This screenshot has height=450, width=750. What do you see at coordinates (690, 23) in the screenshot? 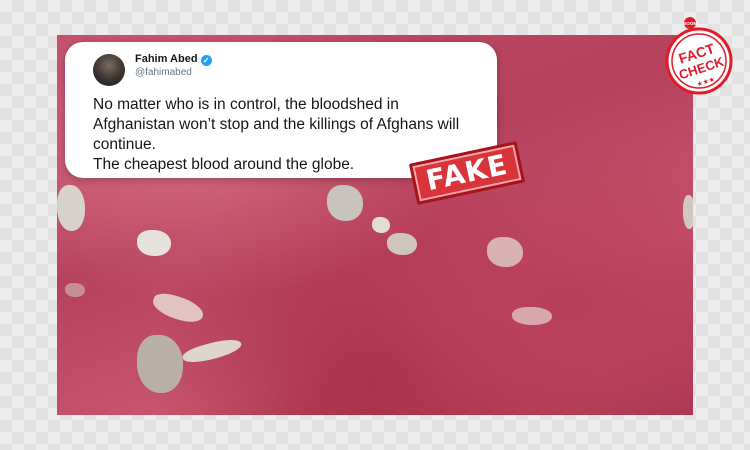
I see `badge-brand: BOOM` at bounding box center [690, 23].